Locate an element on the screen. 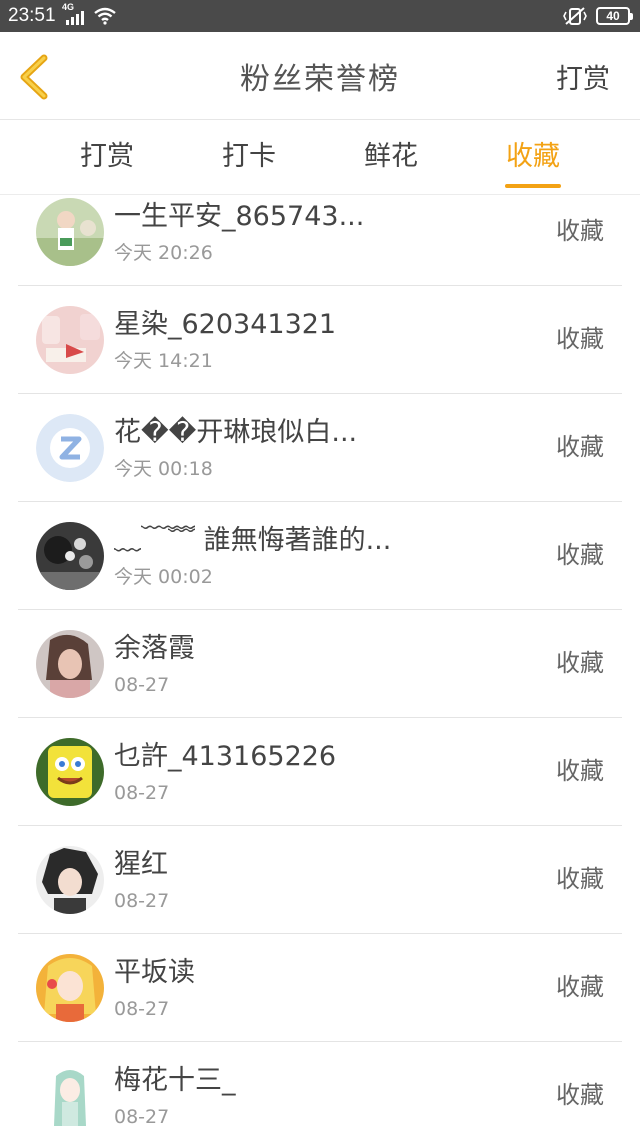 The height and width of the screenshot is (1138, 640). list-item: 平坂读 08-27 收藏 is located at coordinates (320, 988).